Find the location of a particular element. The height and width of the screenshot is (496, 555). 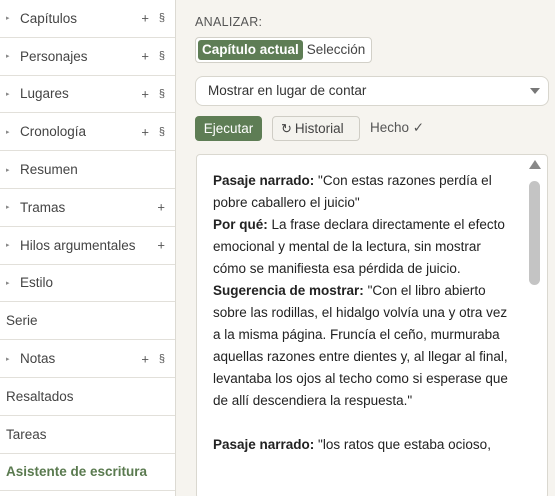

sidebar-item-label: Personajes is located at coordinates (54, 56).